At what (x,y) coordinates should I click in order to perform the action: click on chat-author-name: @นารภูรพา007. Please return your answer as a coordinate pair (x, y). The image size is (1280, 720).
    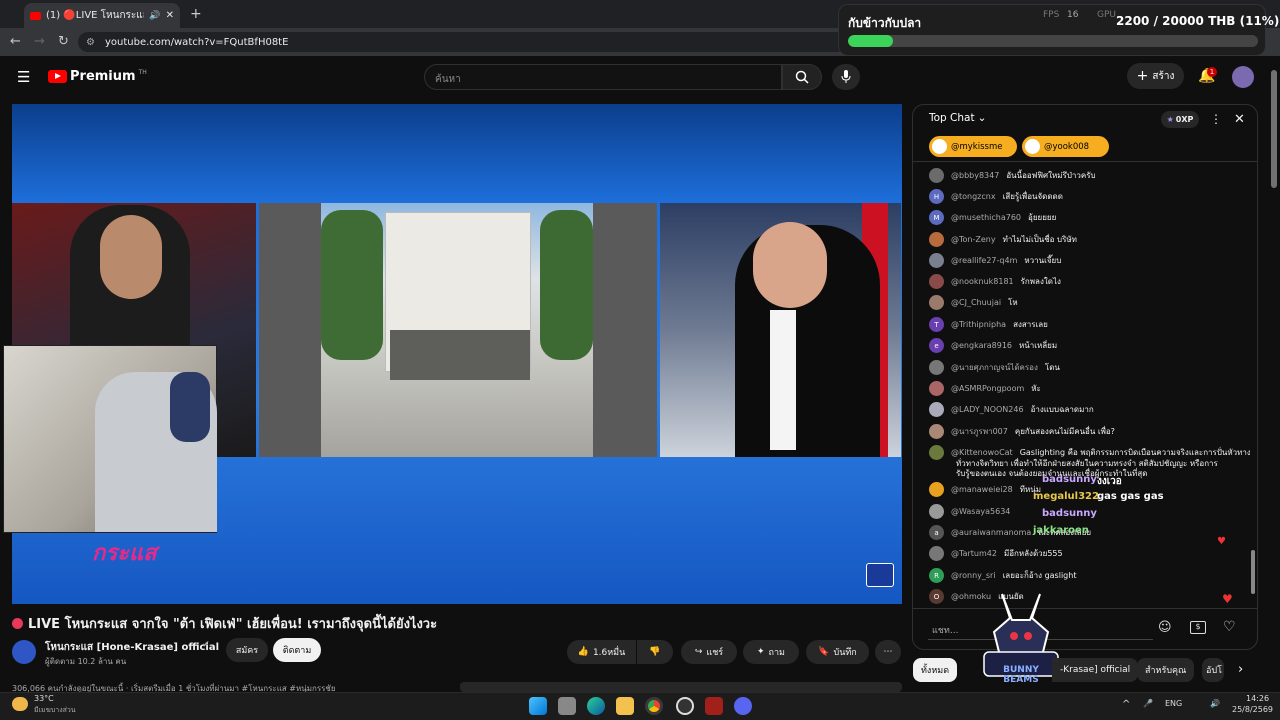
    Looking at the image, I should click on (979, 431).